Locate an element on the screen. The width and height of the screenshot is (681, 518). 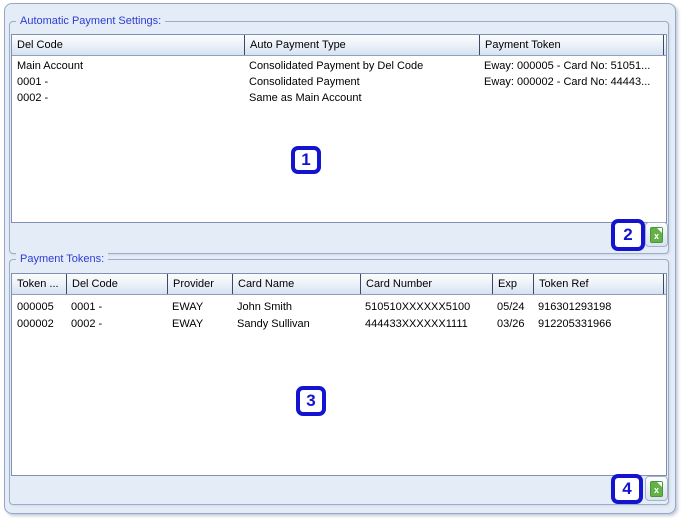
cell-token-ref: 916301293198 is located at coordinates (575, 306).